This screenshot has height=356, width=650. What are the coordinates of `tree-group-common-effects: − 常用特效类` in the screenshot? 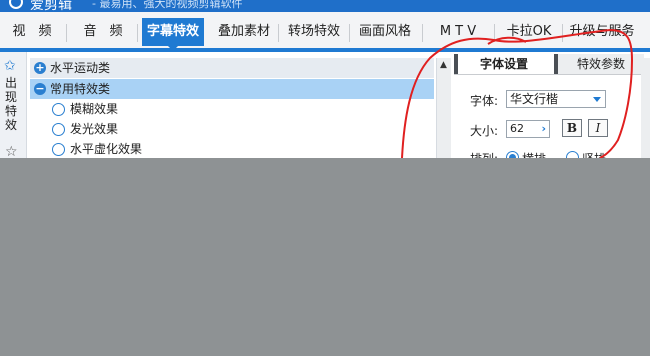 It's located at (232, 89).